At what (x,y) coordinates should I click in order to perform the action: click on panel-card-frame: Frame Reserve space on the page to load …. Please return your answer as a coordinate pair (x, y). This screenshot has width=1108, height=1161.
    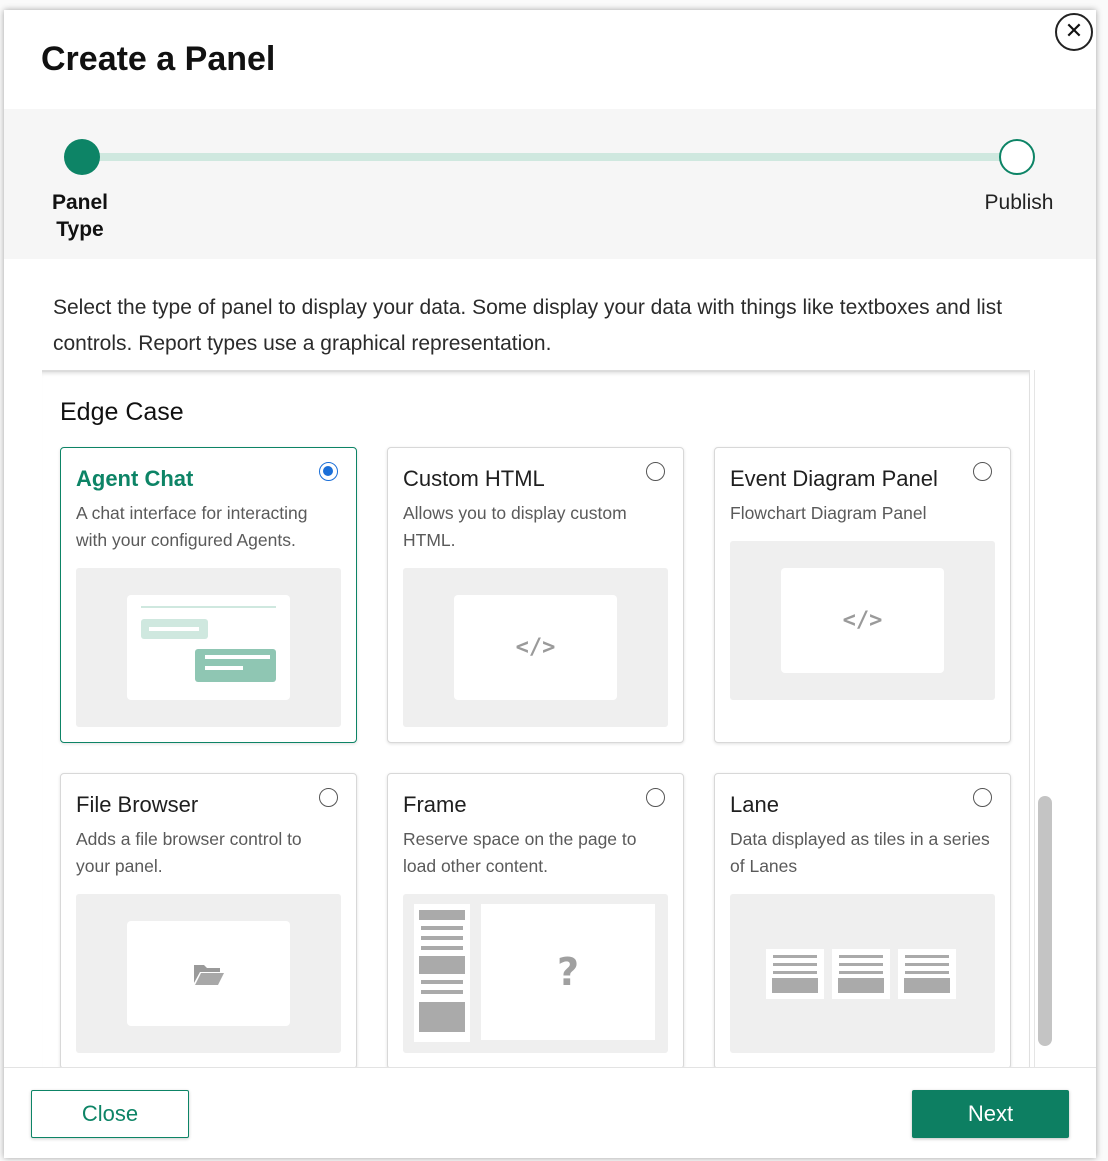
    Looking at the image, I should click on (535, 920).